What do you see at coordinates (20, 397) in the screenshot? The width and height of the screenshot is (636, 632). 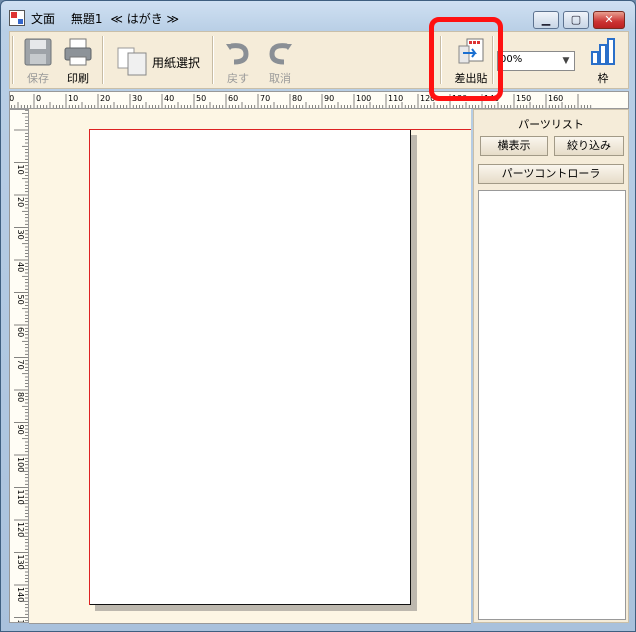 I see `ruler-v-label: 80` at bounding box center [20, 397].